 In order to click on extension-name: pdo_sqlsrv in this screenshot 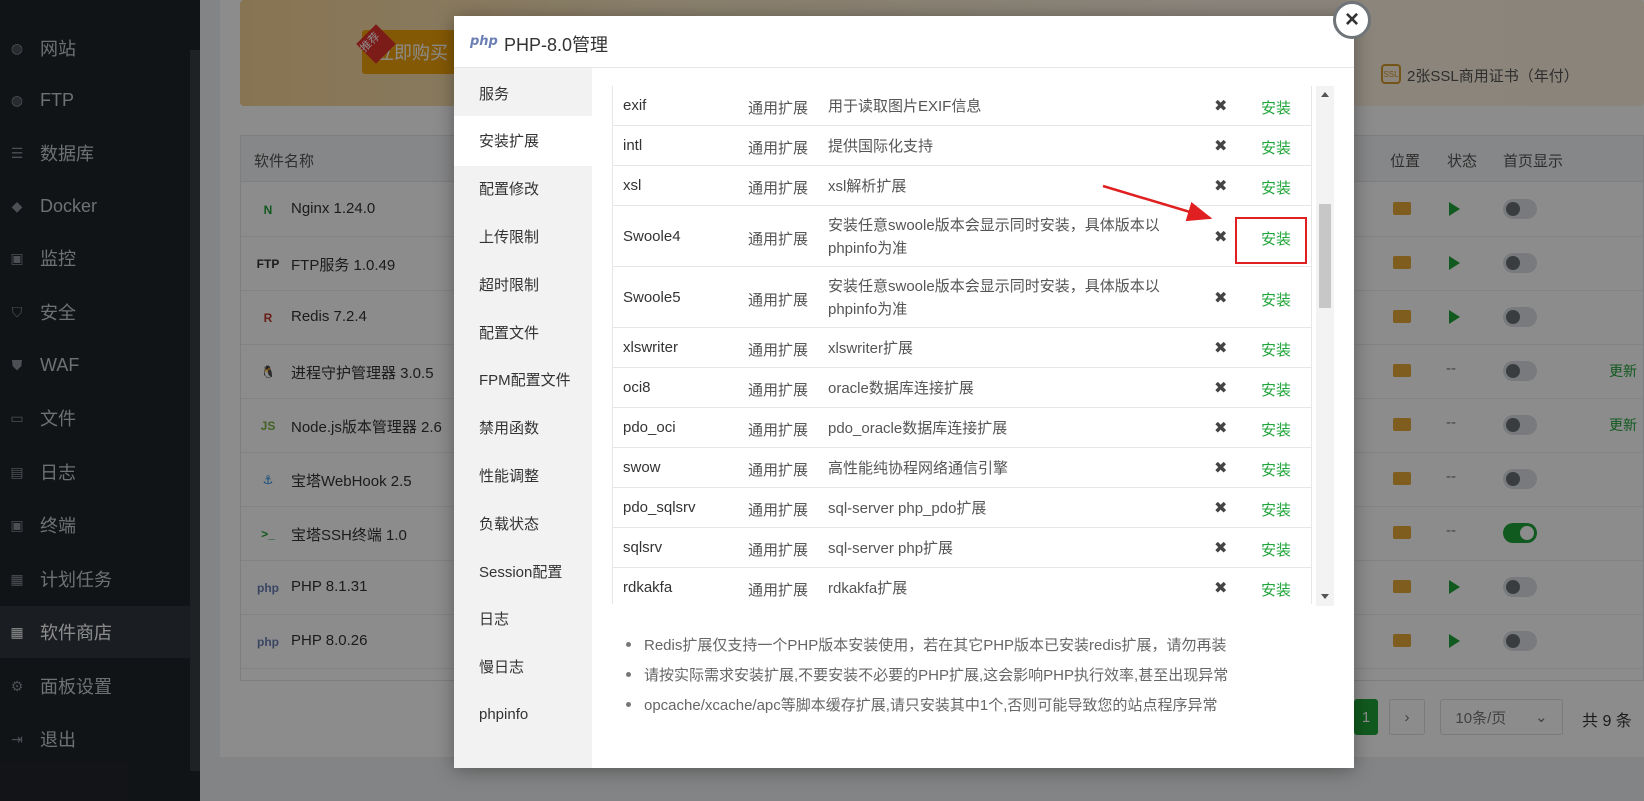, I will do `click(659, 507)`.